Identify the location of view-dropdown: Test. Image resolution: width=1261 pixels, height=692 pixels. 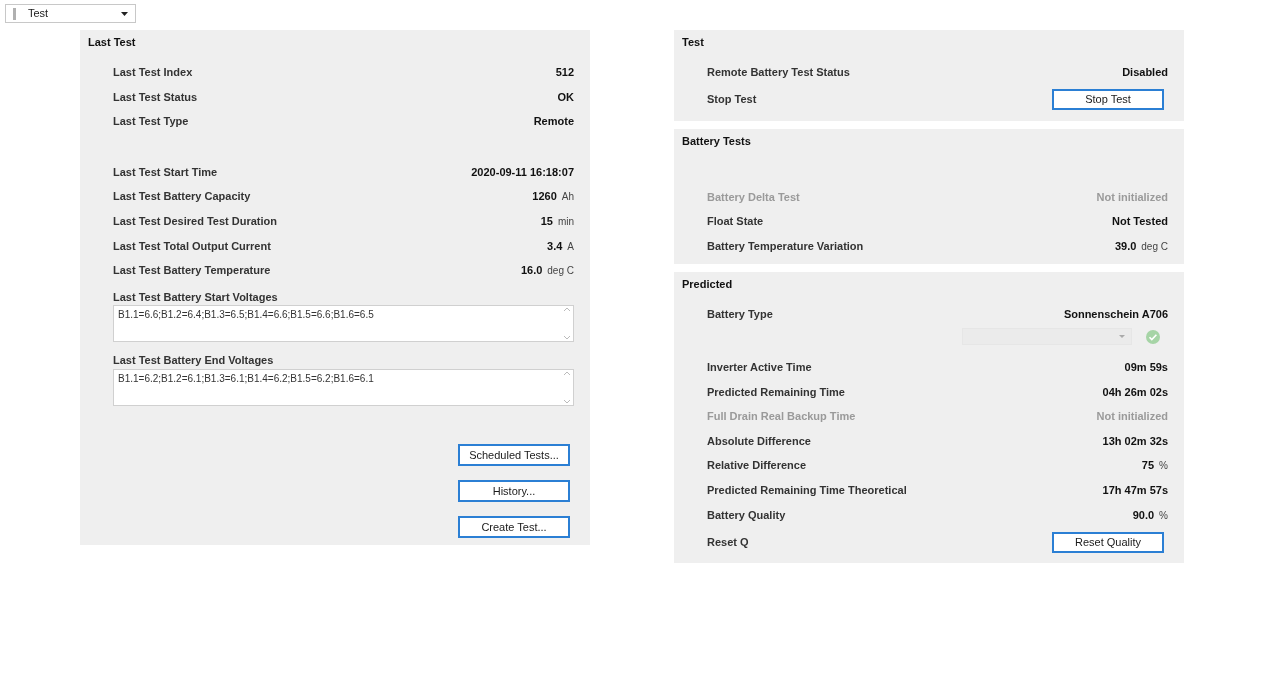
(70, 13).